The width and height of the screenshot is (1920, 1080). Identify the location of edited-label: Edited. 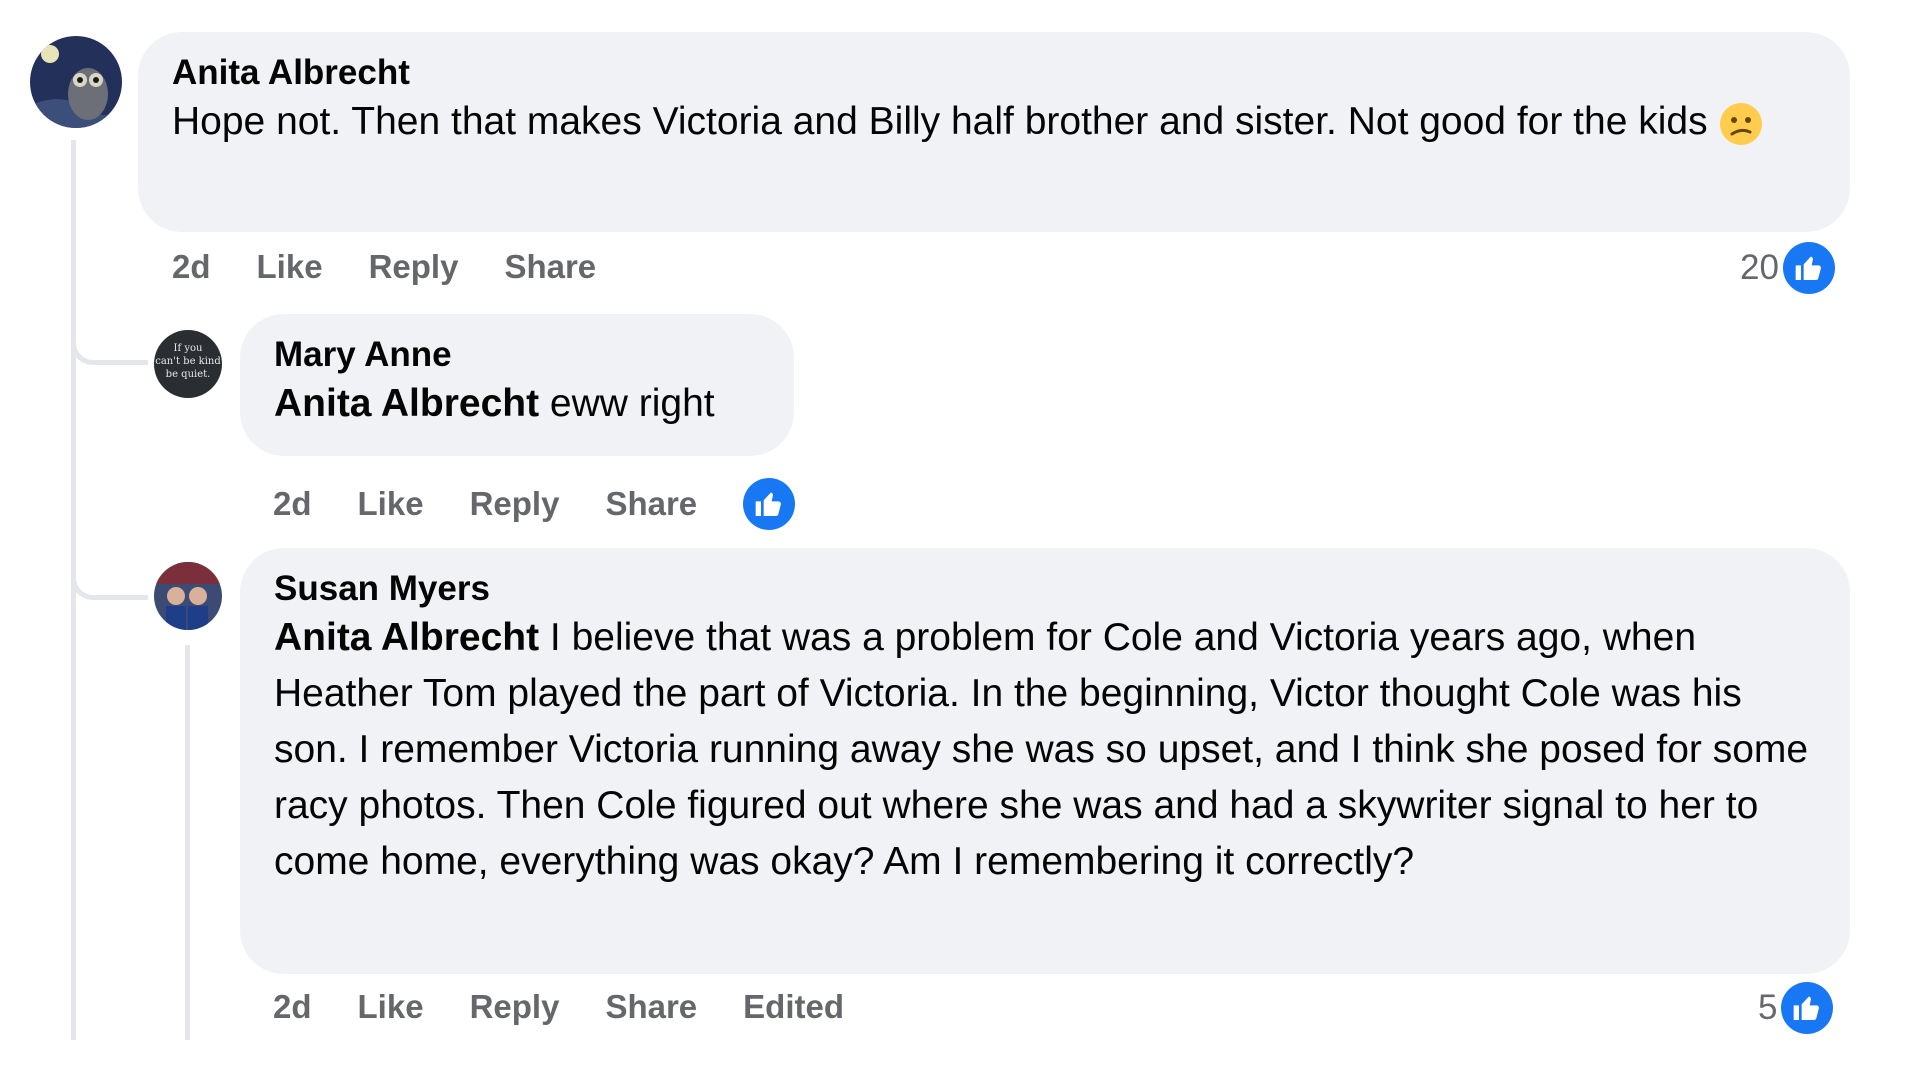
(793, 1007).